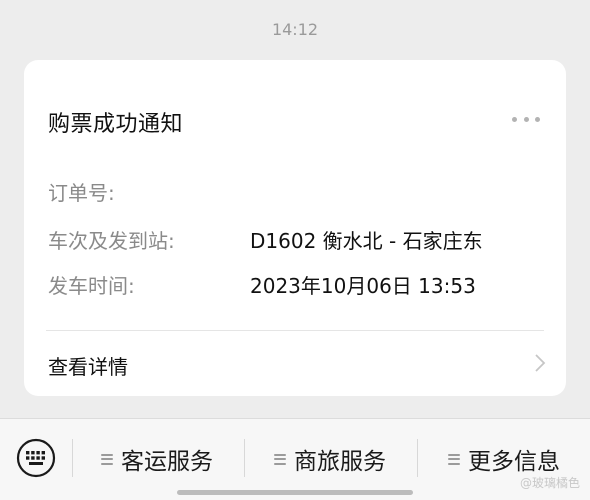  I want to click on view-details-link: 查看详情, so click(295, 363).